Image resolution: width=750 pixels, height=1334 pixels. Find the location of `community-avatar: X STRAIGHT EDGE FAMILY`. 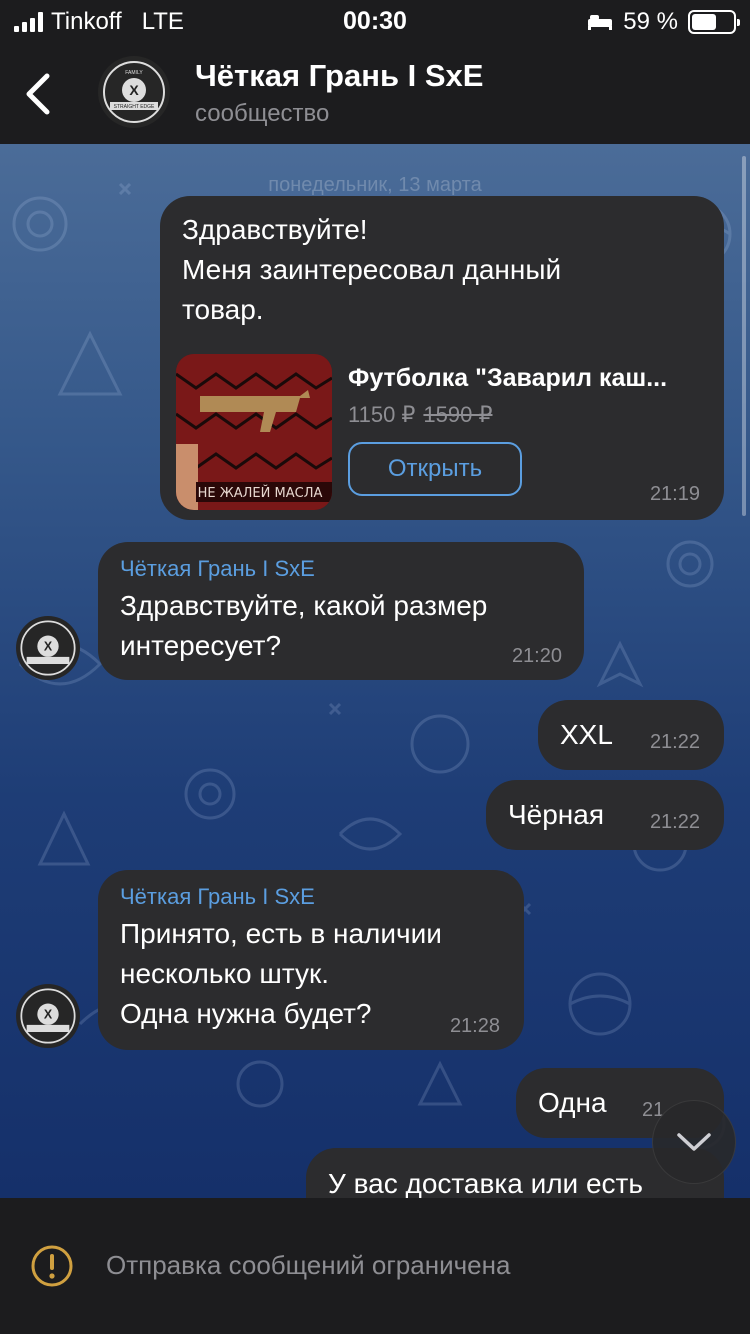

community-avatar: X STRAIGHT EDGE FAMILY is located at coordinates (134, 92).